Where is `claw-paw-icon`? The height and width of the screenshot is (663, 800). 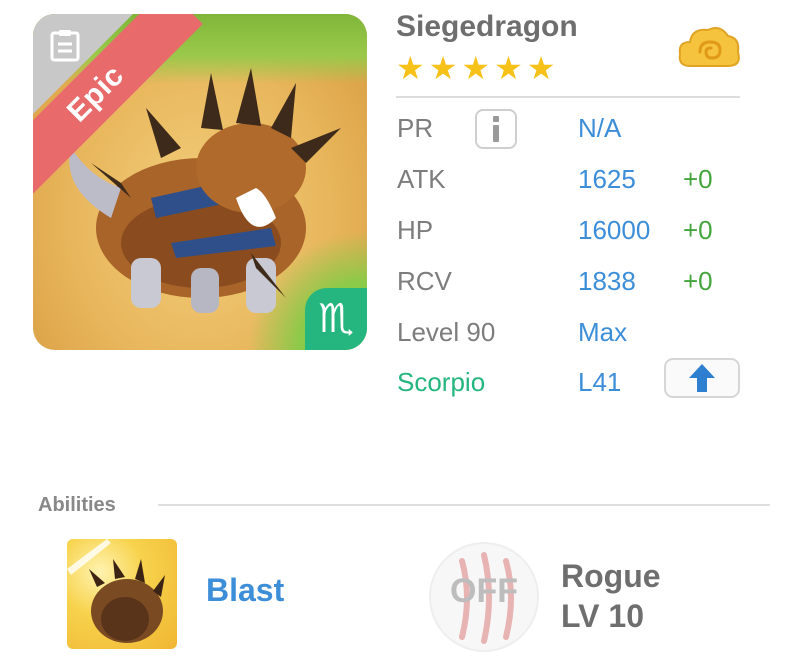 claw-paw-icon is located at coordinates (116, 591).